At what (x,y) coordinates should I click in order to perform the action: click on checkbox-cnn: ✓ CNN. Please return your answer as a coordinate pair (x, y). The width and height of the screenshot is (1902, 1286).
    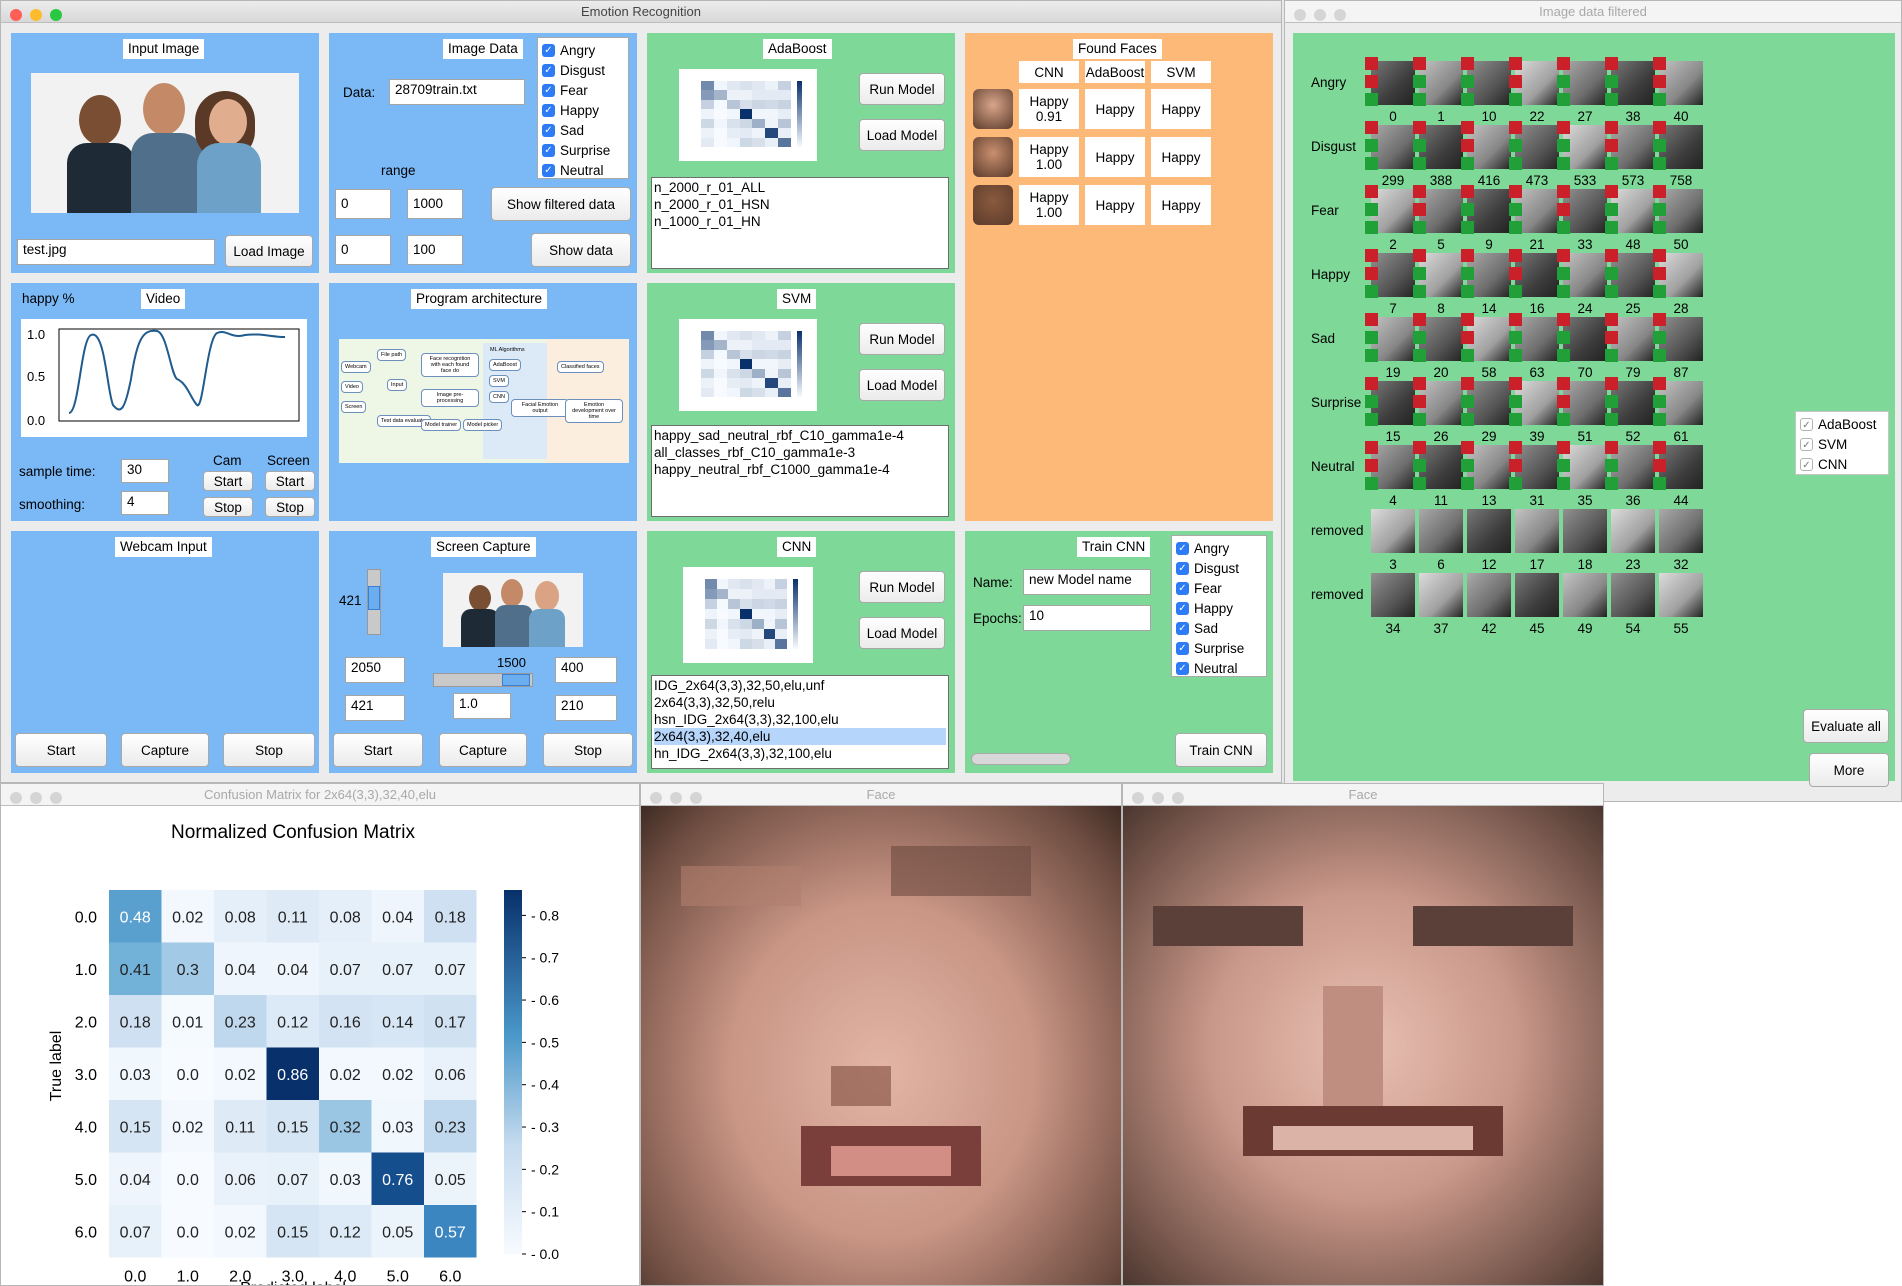
    Looking at the image, I should click on (1842, 464).